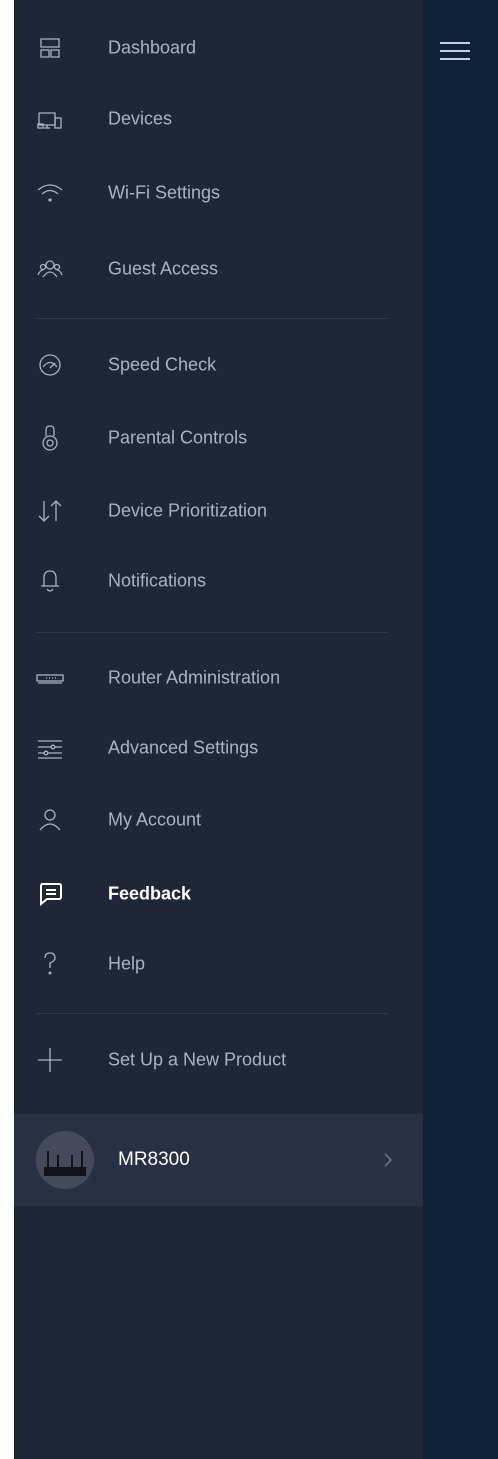 The height and width of the screenshot is (1459, 498). What do you see at coordinates (162, 364) in the screenshot?
I see `menu-item-label: Speed Check` at bounding box center [162, 364].